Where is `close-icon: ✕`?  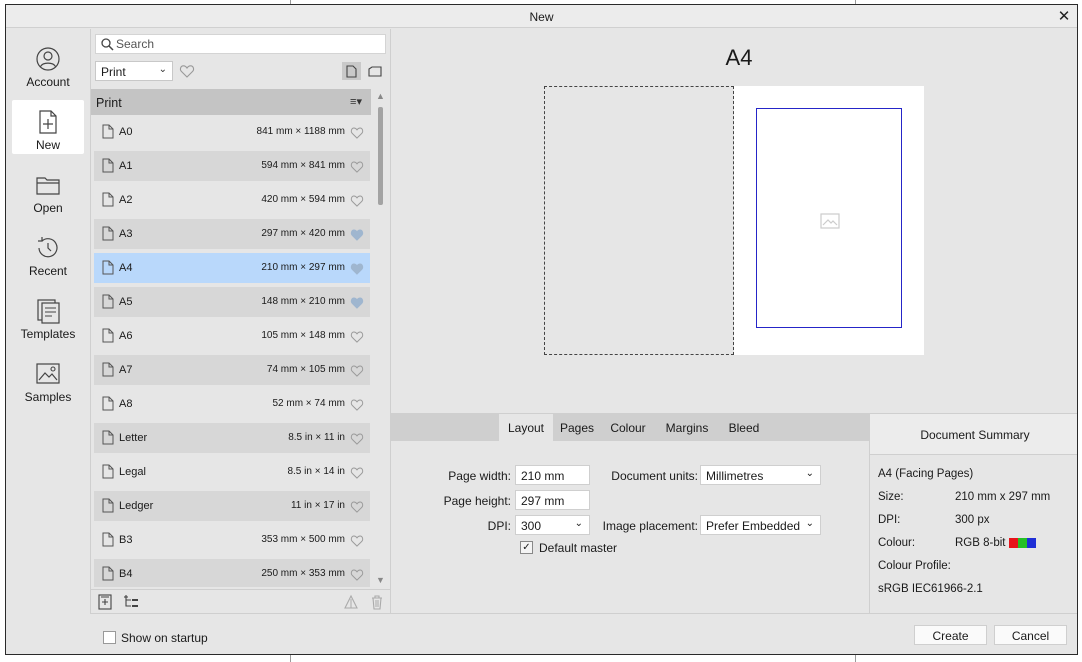 close-icon: ✕ is located at coordinates (1064, 16).